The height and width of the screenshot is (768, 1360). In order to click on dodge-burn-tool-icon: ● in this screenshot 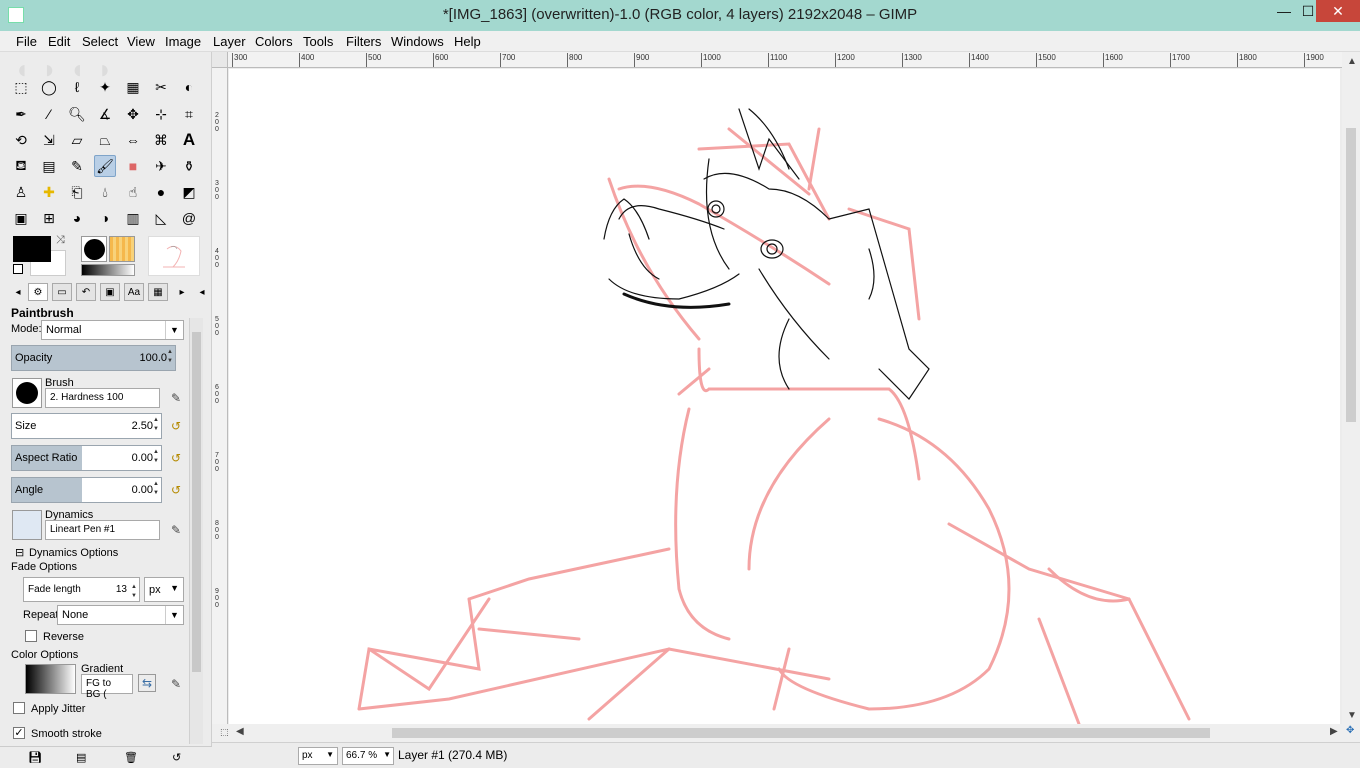, I will do `click(161, 192)`.